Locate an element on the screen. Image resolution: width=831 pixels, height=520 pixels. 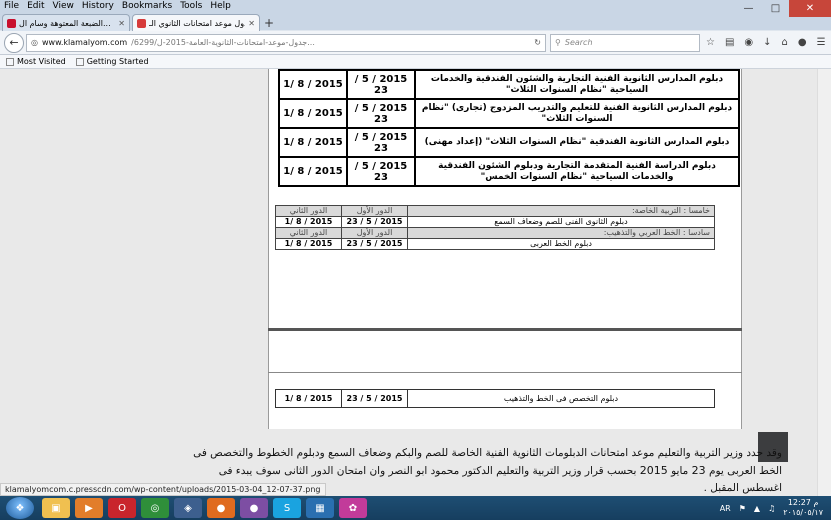
app-icon: ▦ is located at coordinates (320, 508).